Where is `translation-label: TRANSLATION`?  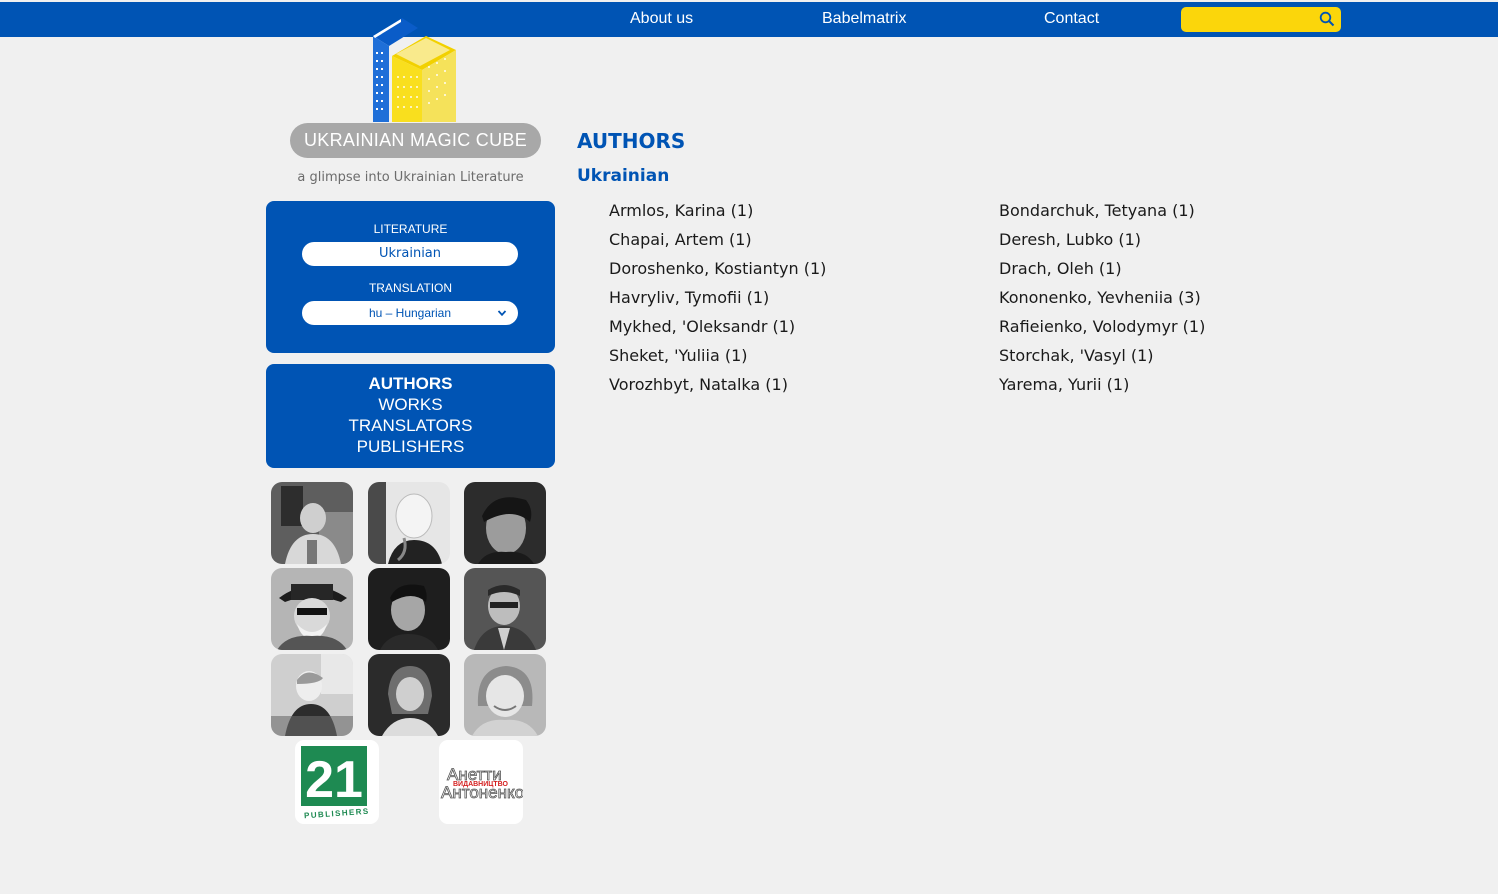
translation-label: TRANSLATION is located at coordinates (410, 288).